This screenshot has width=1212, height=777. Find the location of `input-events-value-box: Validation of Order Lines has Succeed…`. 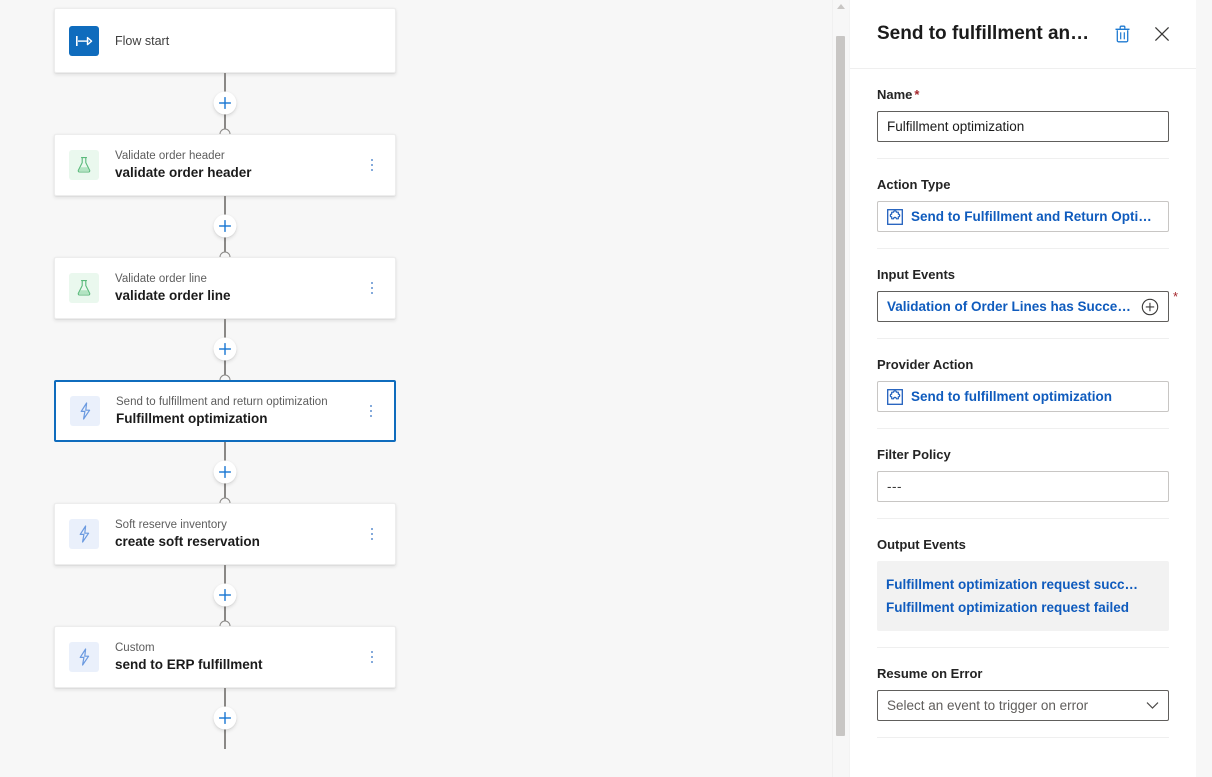

input-events-value-box: Validation of Order Lines has Succeed… is located at coordinates (1023, 306).